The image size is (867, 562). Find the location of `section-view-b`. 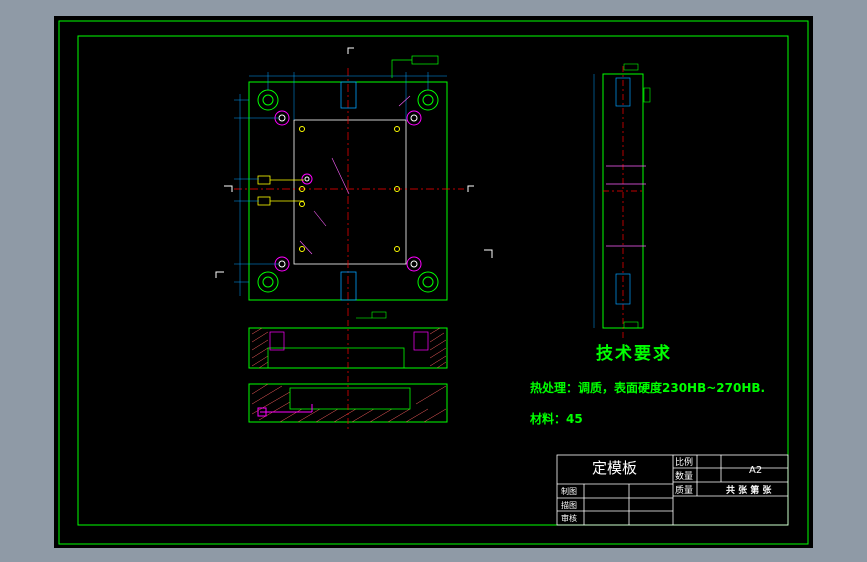

section-view-b is located at coordinates (348, 403).